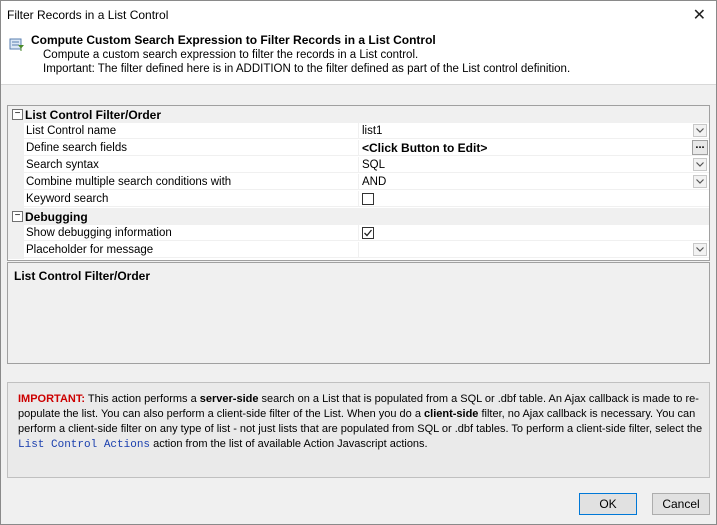  I want to click on note-bold-server-side: server-side, so click(229, 399).